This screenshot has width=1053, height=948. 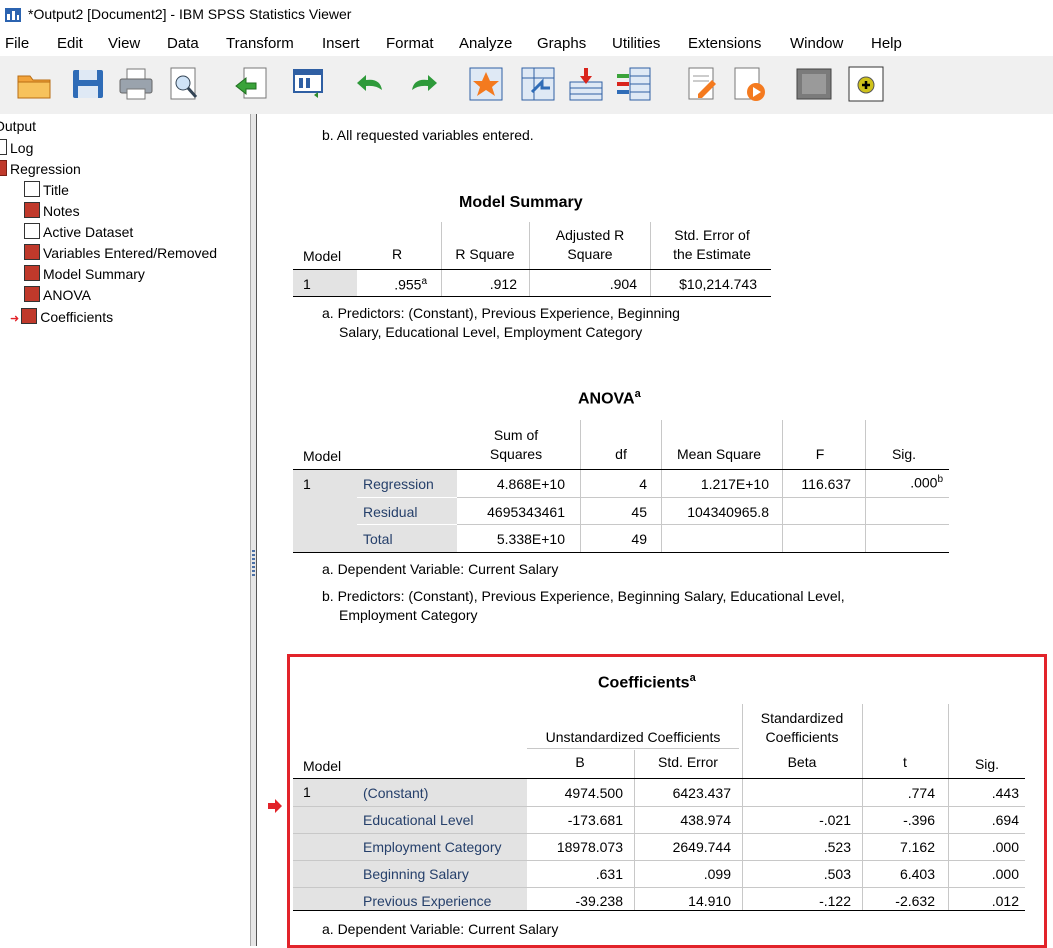 What do you see at coordinates (428, 135) in the screenshot?
I see `variables-footnote: b. All requested variables entered.` at bounding box center [428, 135].